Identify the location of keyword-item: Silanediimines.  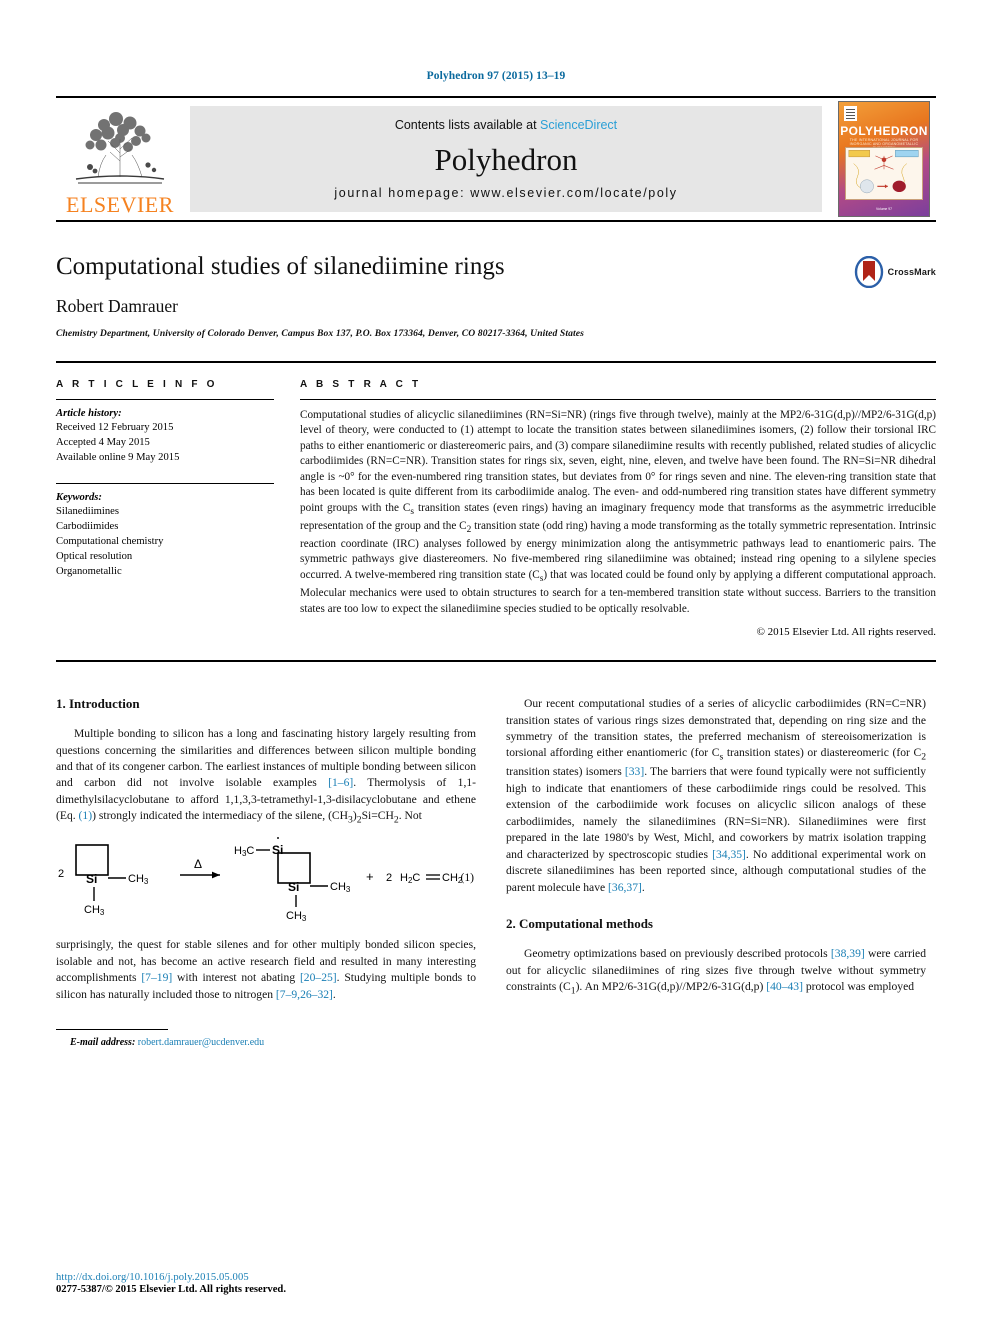
(87, 511).